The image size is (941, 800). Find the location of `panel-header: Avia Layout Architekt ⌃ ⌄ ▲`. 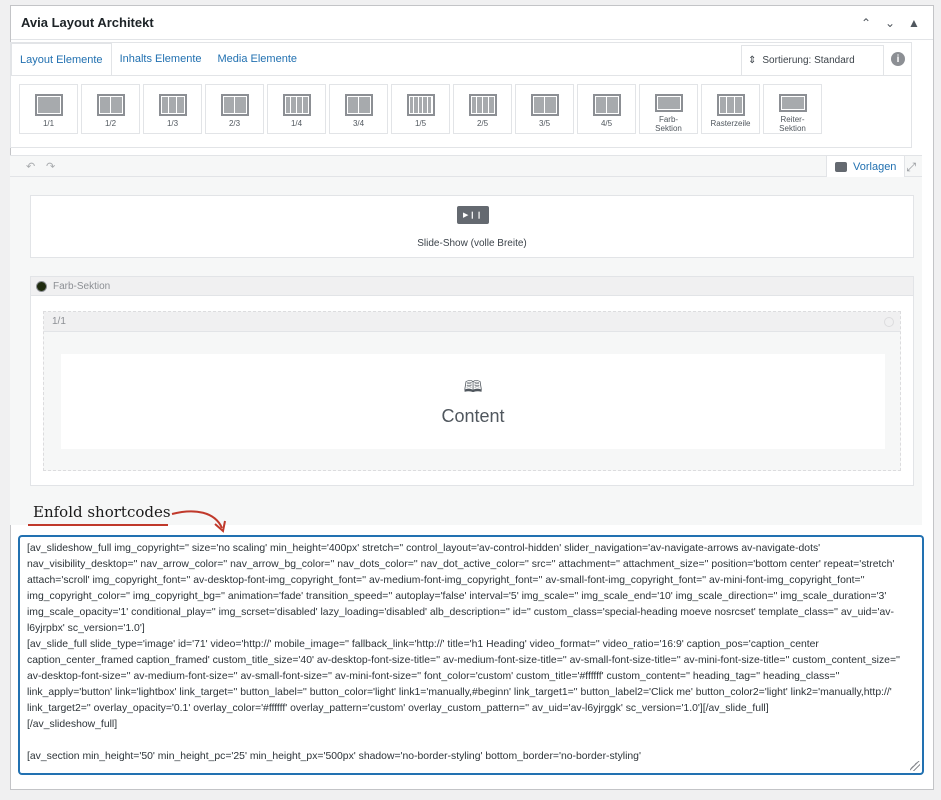

panel-header: Avia Layout Architekt ⌃ ⌄ ▲ is located at coordinates (472, 23).